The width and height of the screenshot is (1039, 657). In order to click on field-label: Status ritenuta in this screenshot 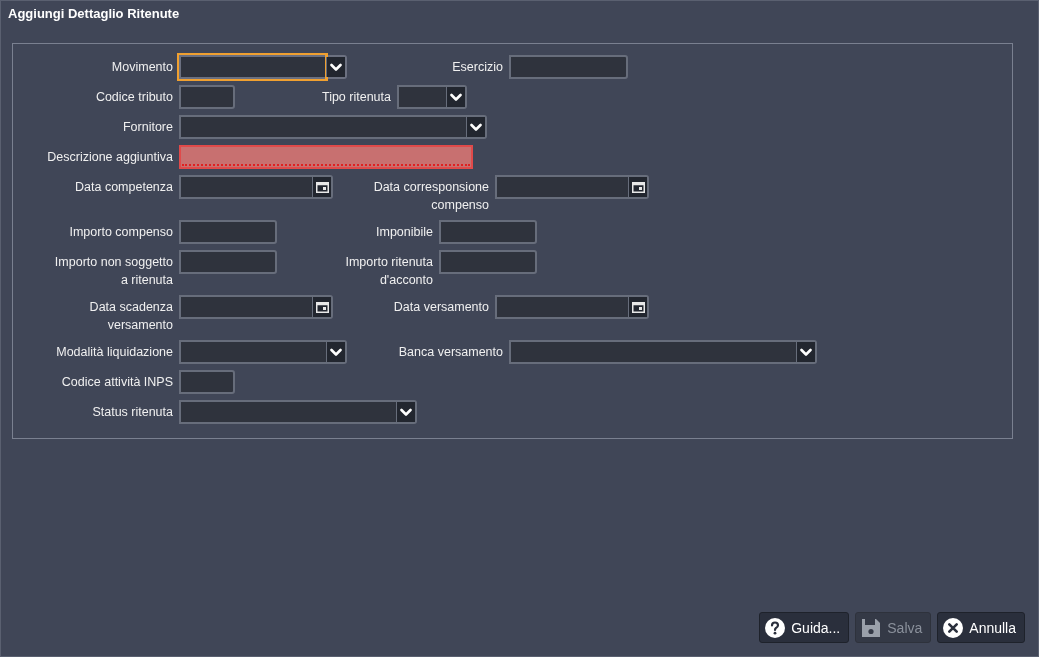, I will do `click(132, 412)`.